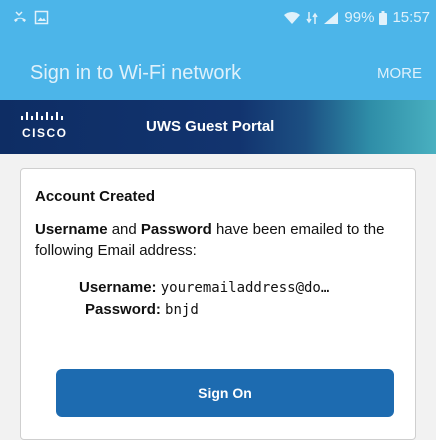  I want to click on password-row: Password: bnjd, so click(142, 309).